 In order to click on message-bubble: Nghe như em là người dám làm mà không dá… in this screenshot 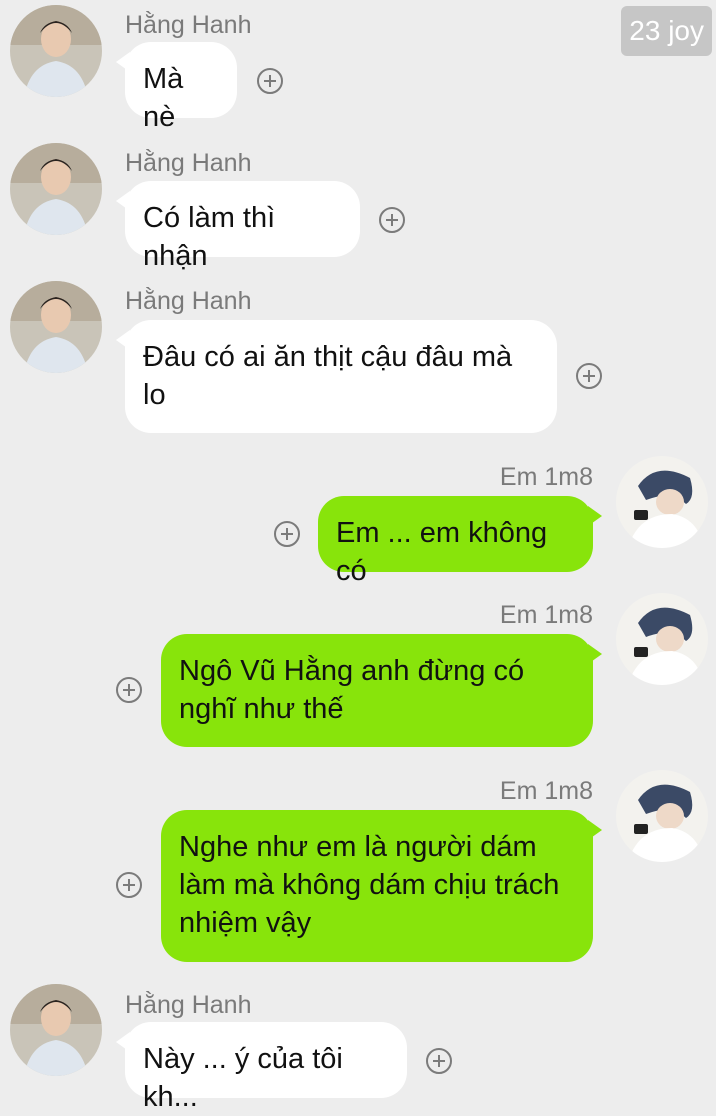, I will do `click(381, 886)`.